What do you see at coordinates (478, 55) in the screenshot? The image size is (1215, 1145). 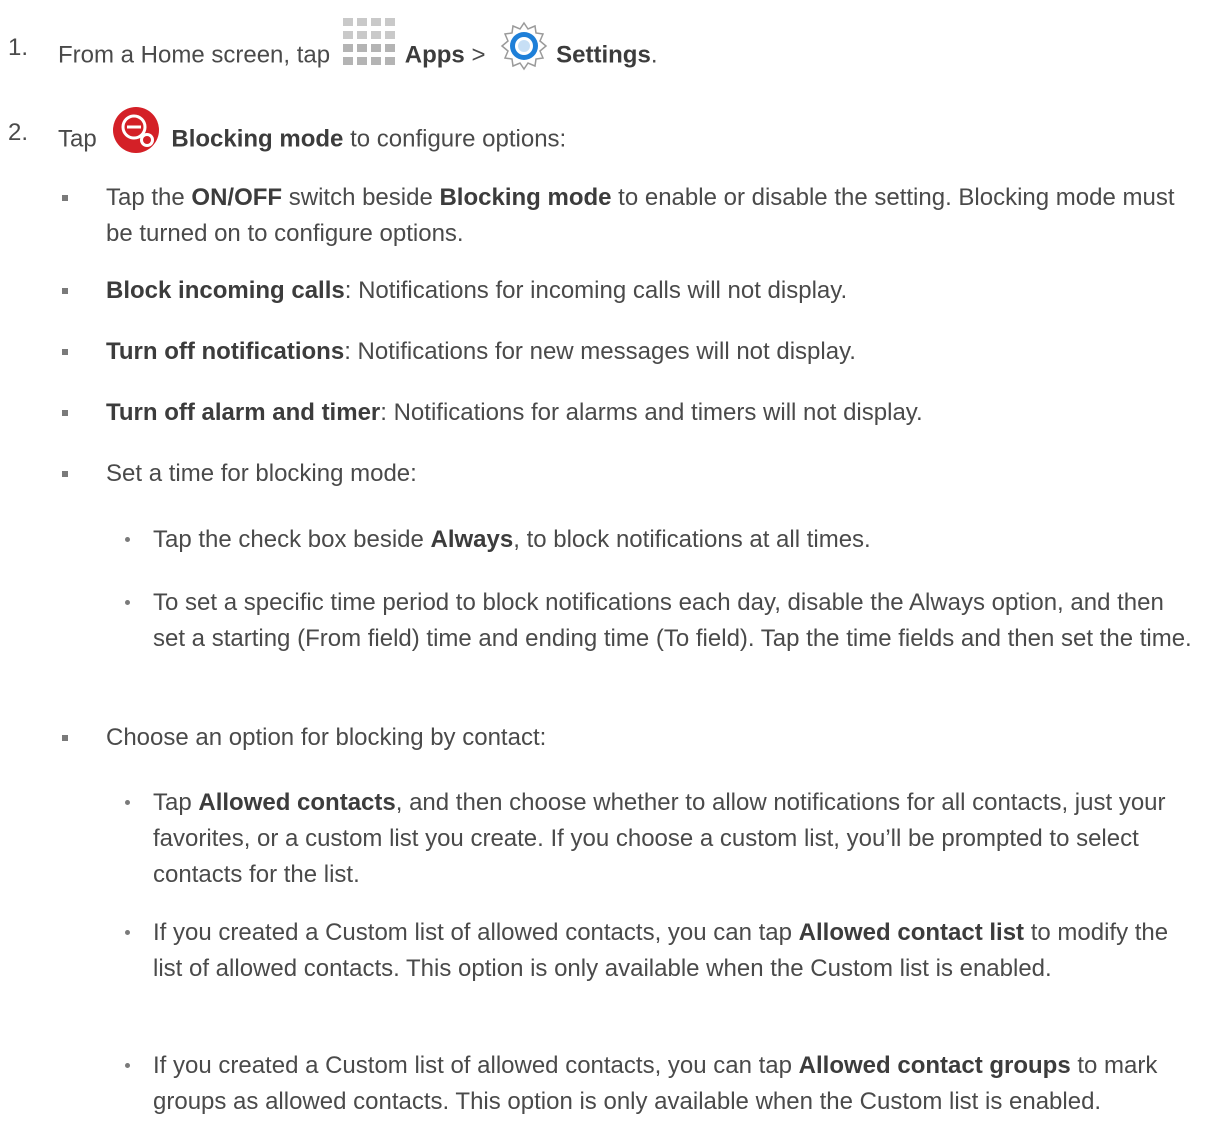 I see `text-run: >` at bounding box center [478, 55].